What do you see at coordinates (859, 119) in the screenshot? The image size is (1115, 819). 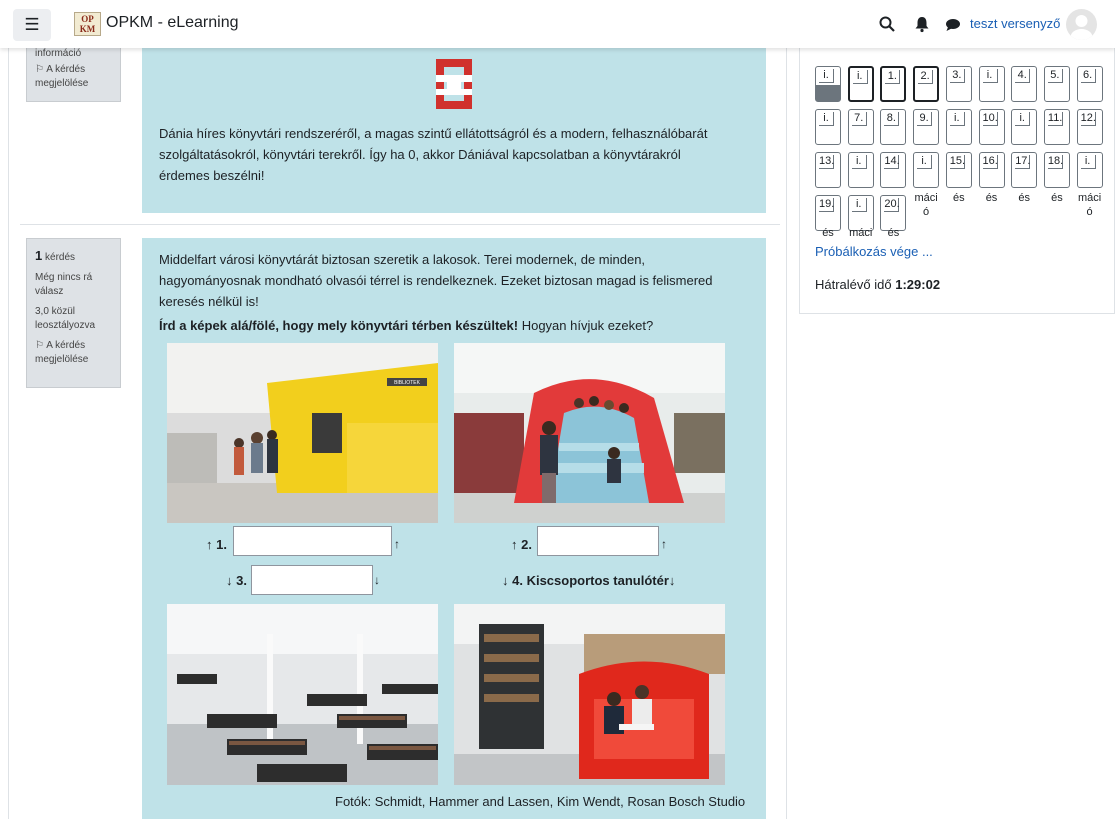 I see `quiz-nav-button-label: 7.` at bounding box center [859, 119].